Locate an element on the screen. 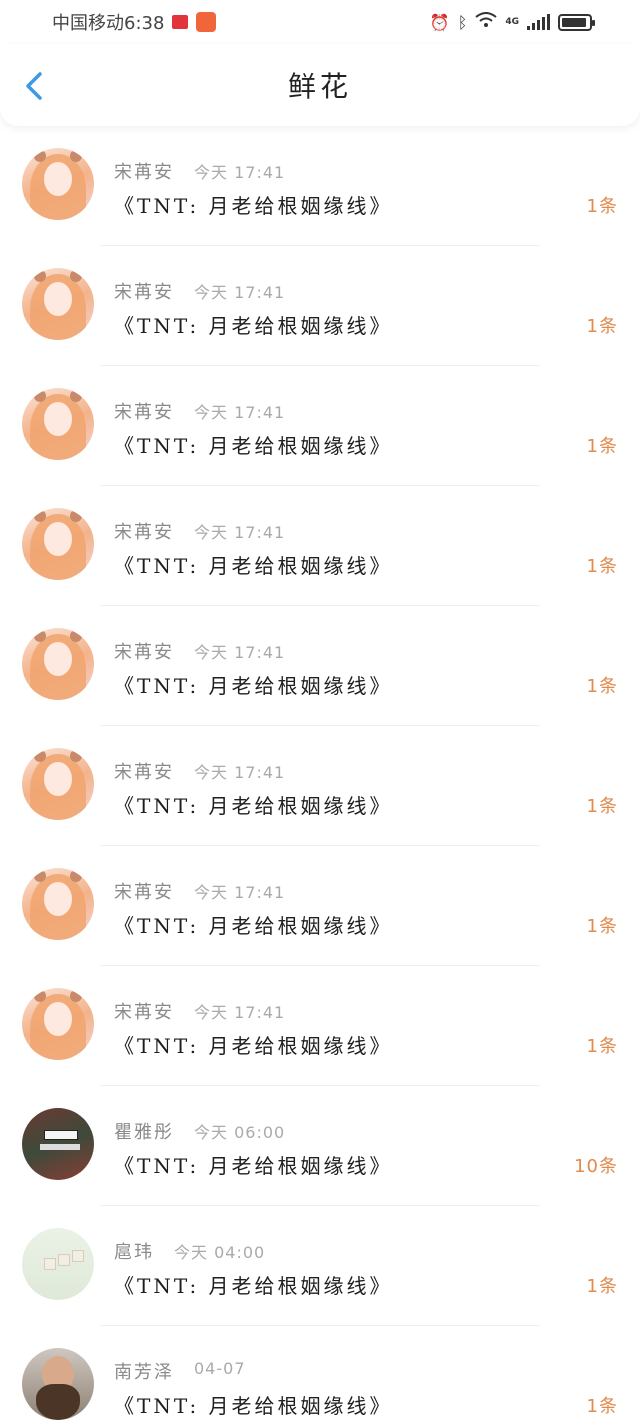 The image size is (640, 1422). chevron-left-icon is located at coordinates (34, 86).